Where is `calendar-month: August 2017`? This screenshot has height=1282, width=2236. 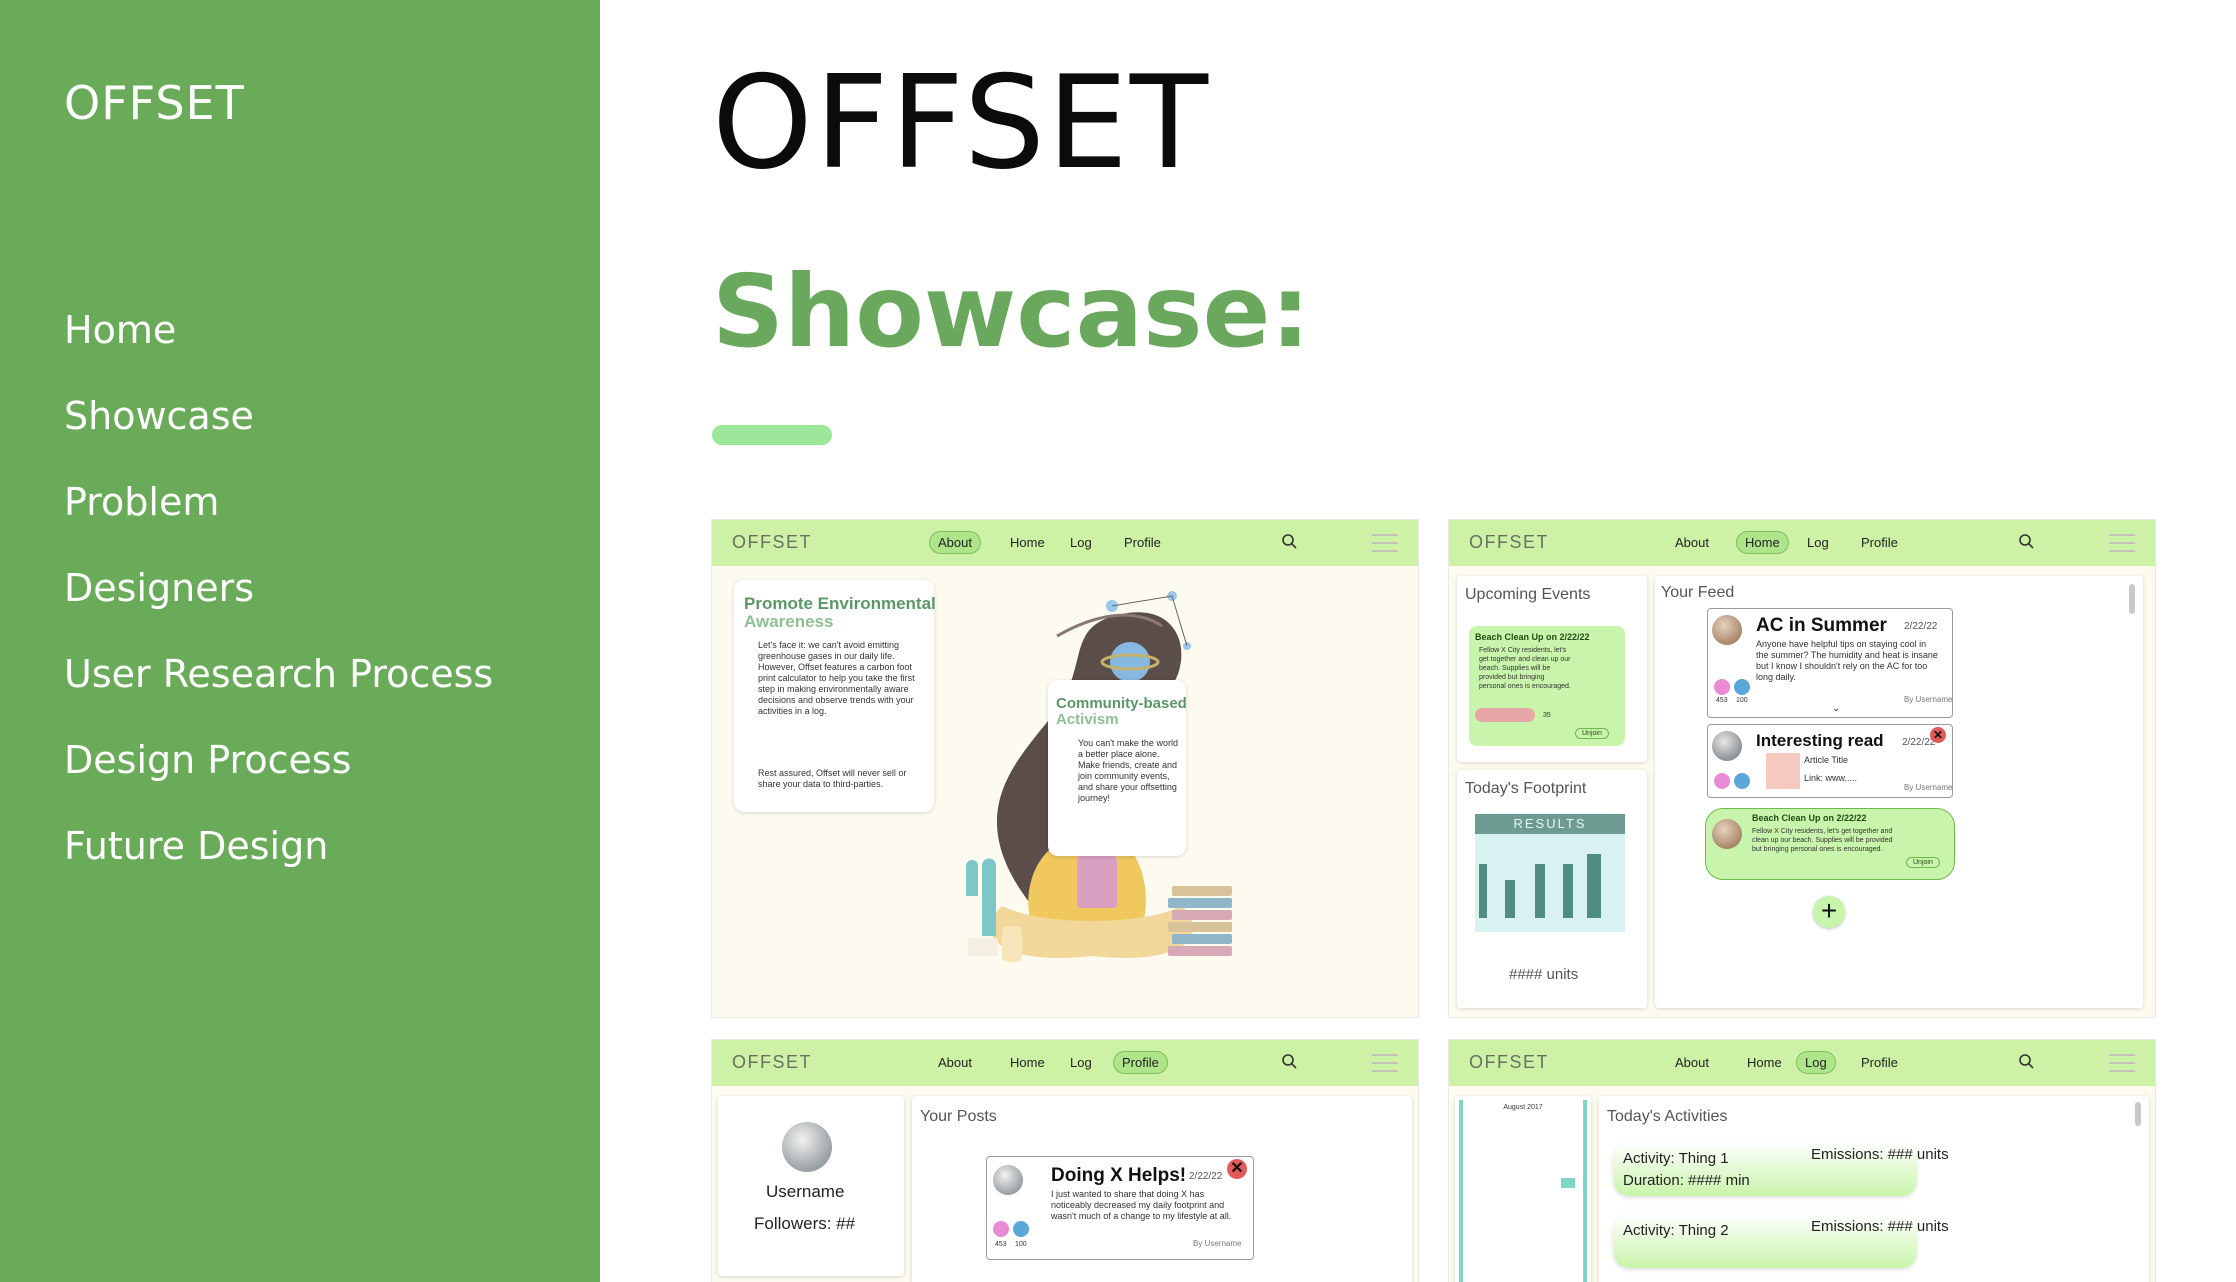 calendar-month: August 2017 is located at coordinates (1523, 1107).